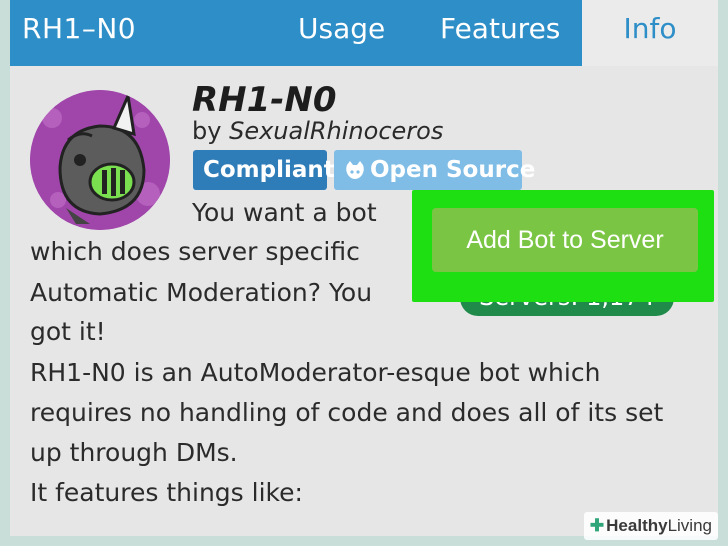  Describe the element at coordinates (264, 100) in the screenshot. I see `bot-name: RH1-N0` at that location.